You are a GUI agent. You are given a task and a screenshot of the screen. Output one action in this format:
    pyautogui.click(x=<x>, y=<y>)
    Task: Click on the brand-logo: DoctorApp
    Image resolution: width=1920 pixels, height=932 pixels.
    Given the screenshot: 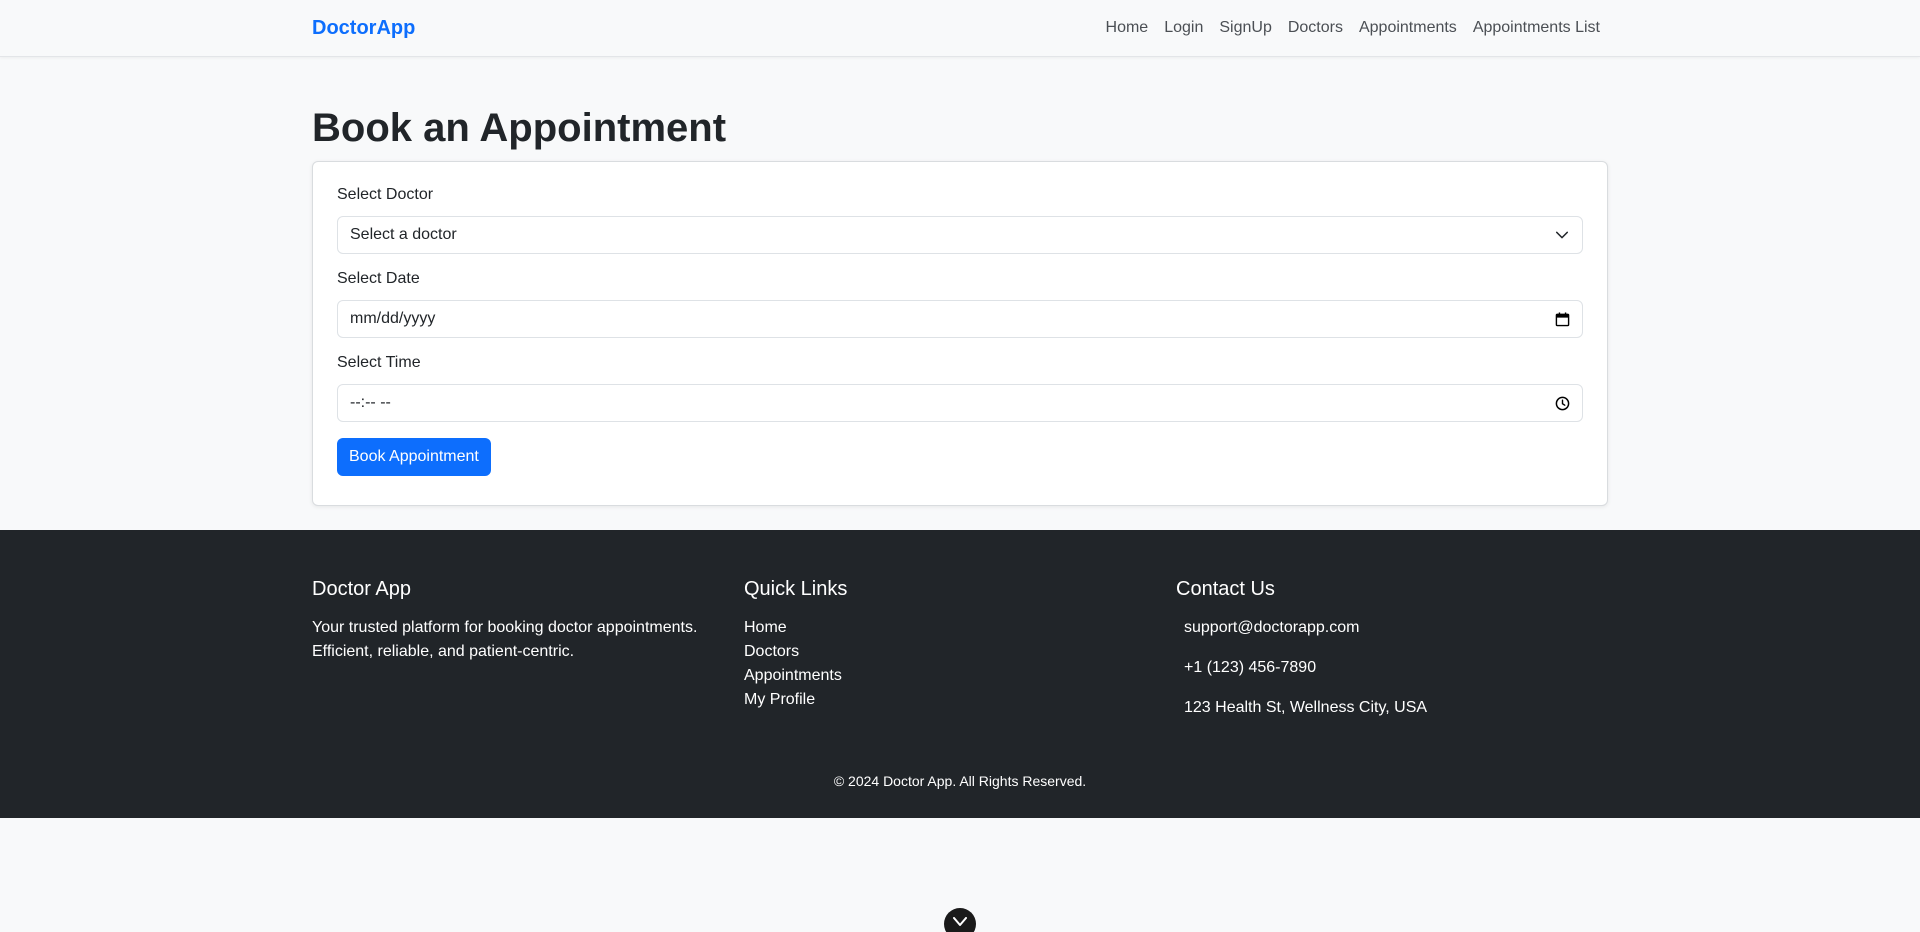 What is the action you would take?
    pyautogui.click(x=363, y=28)
    